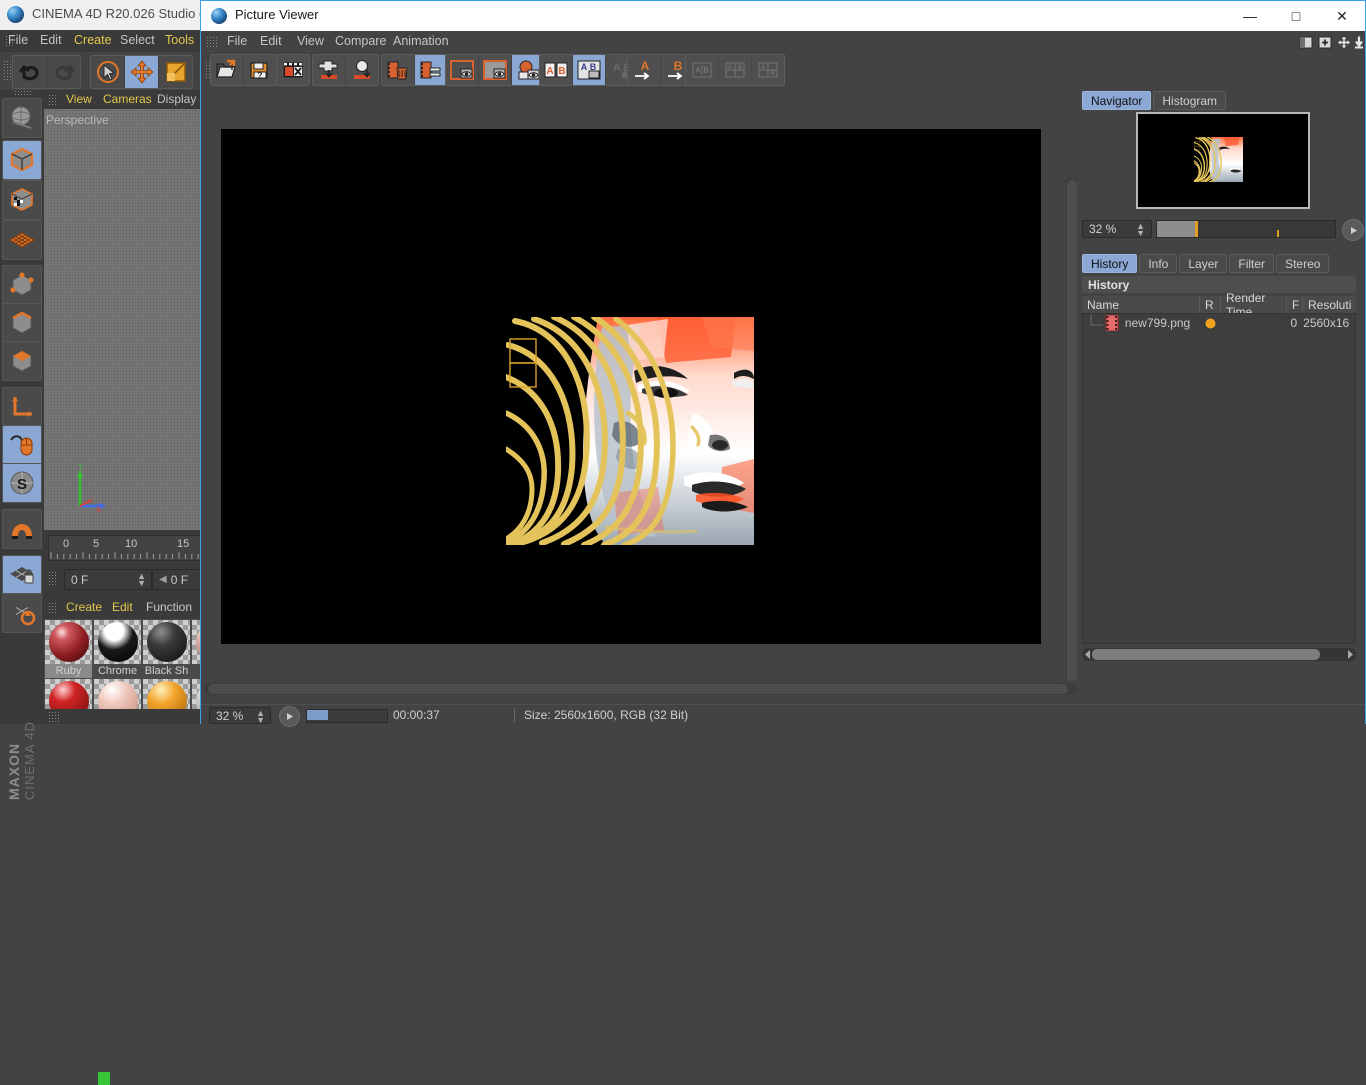 The image size is (1366, 1085). What do you see at coordinates (18, 40) in the screenshot?
I see `c4d-menu-file: File` at bounding box center [18, 40].